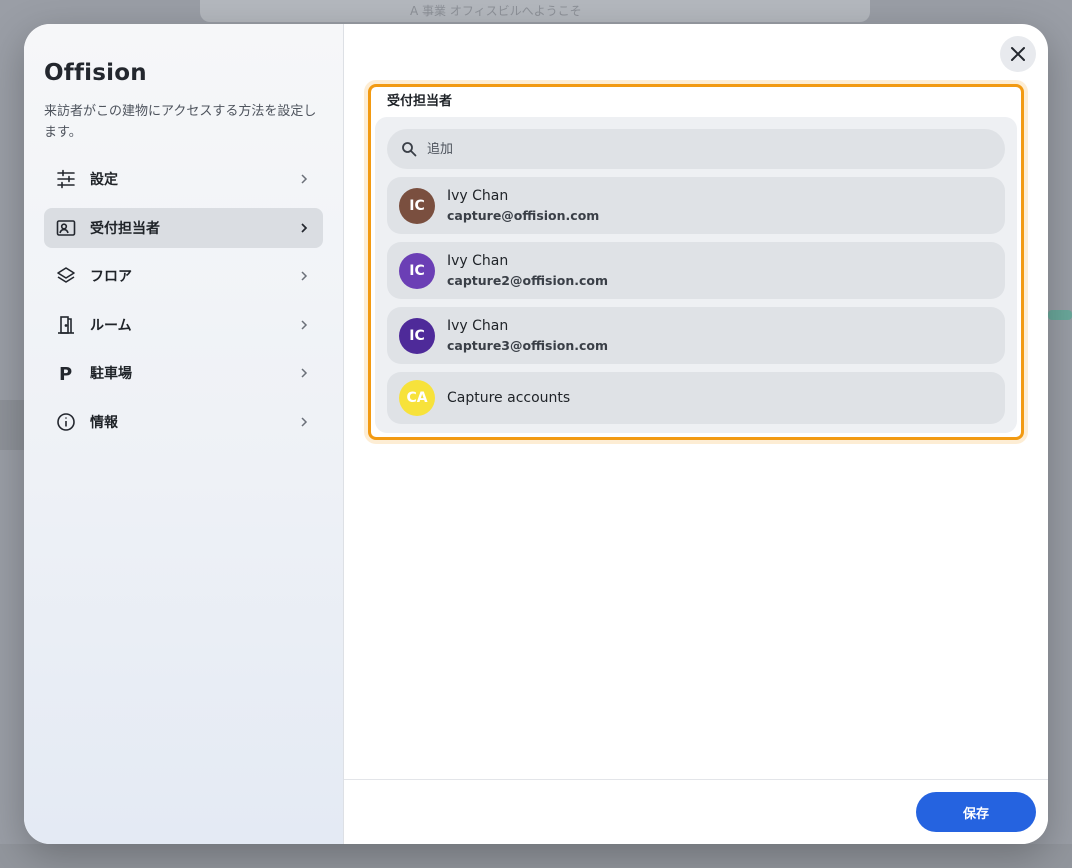 The image size is (1072, 868). What do you see at coordinates (183, 300) in the screenshot?
I see `sidebar-nav: 設定 受付担当者 フロア ルーム P 駐車場 情報` at bounding box center [183, 300].